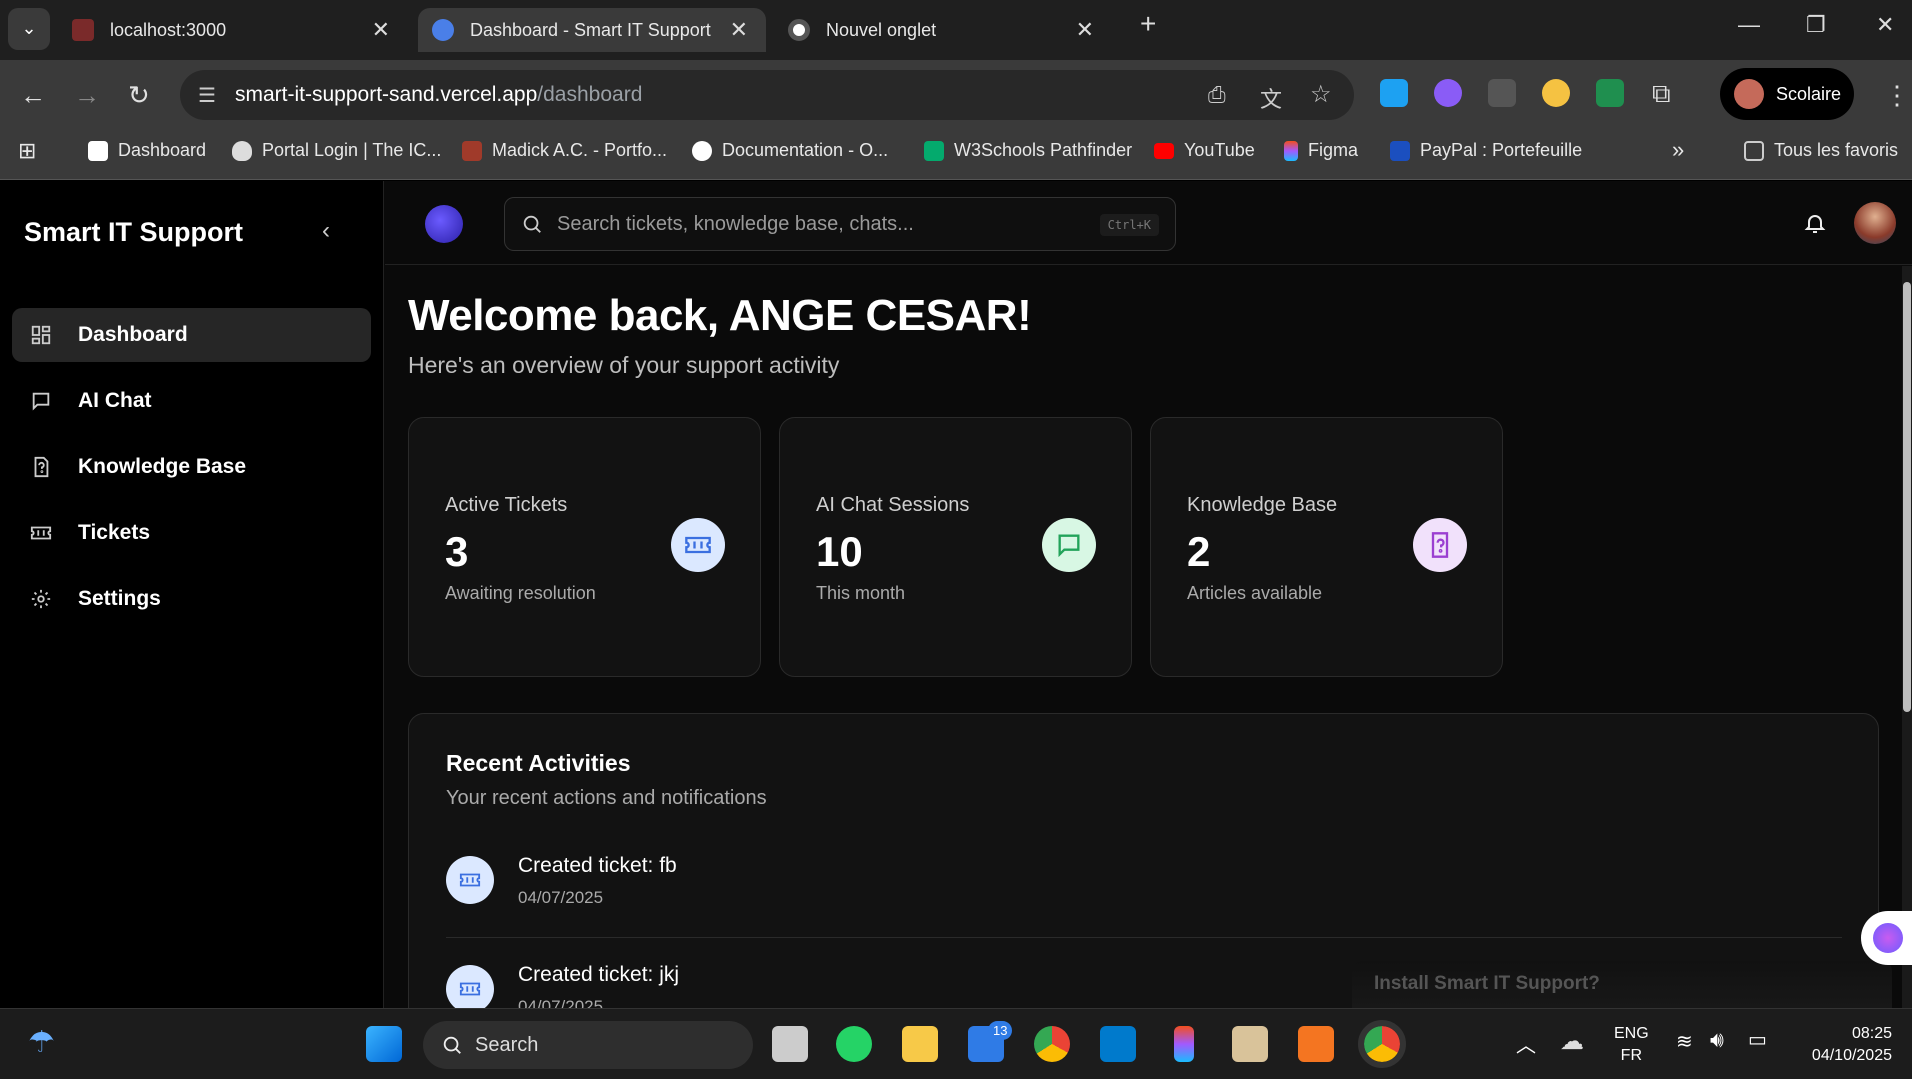 This screenshot has height=1079, width=1912. Describe the element at coordinates (1556, 93) in the screenshot. I see `extension-coin-icon` at that location.